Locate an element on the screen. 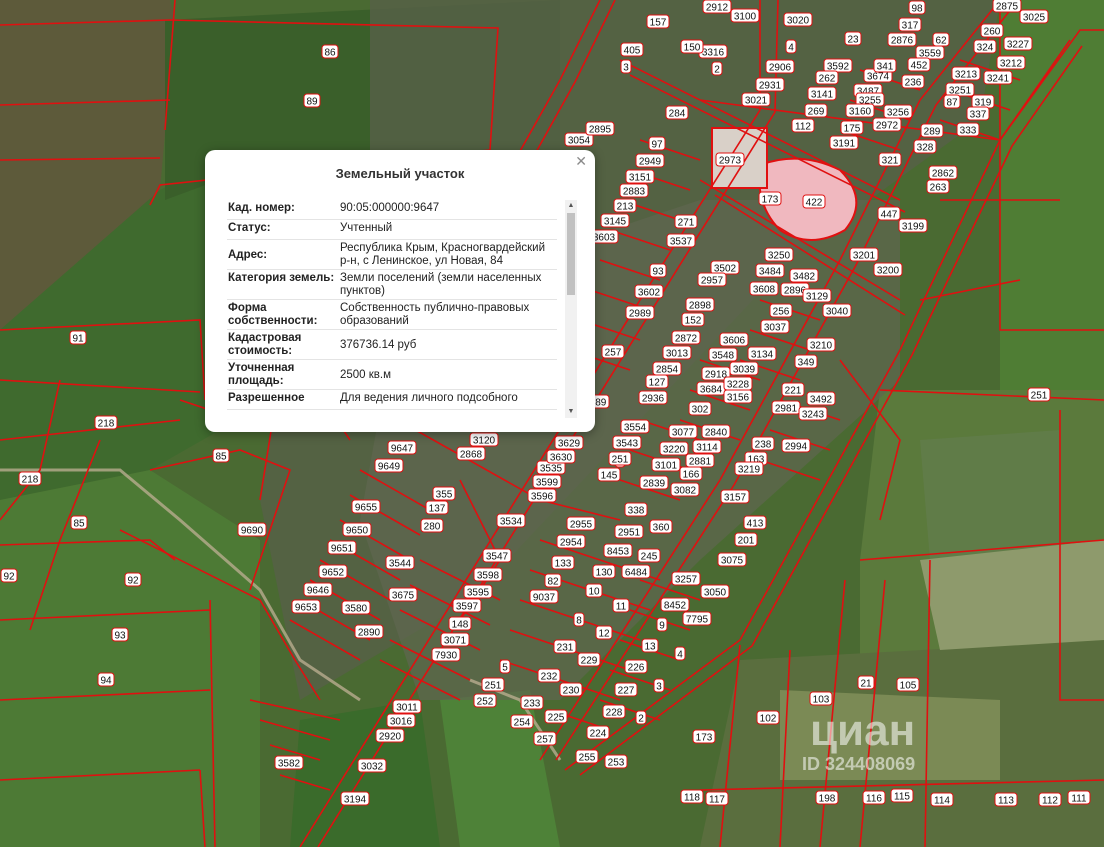 This screenshot has width=1104, height=847. parcel-label: 9 is located at coordinates (662, 624).